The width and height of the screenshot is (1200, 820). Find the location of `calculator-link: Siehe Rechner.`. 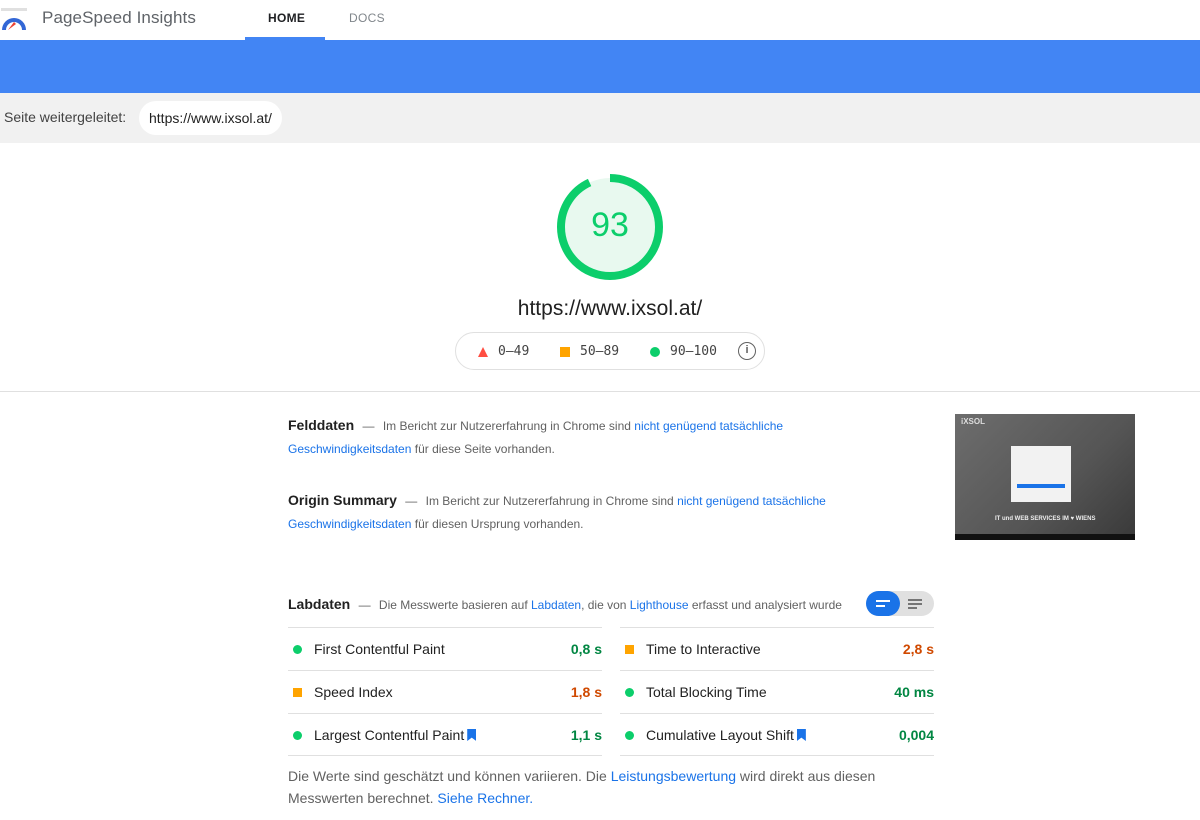

calculator-link: Siehe Rechner. is located at coordinates (485, 798).